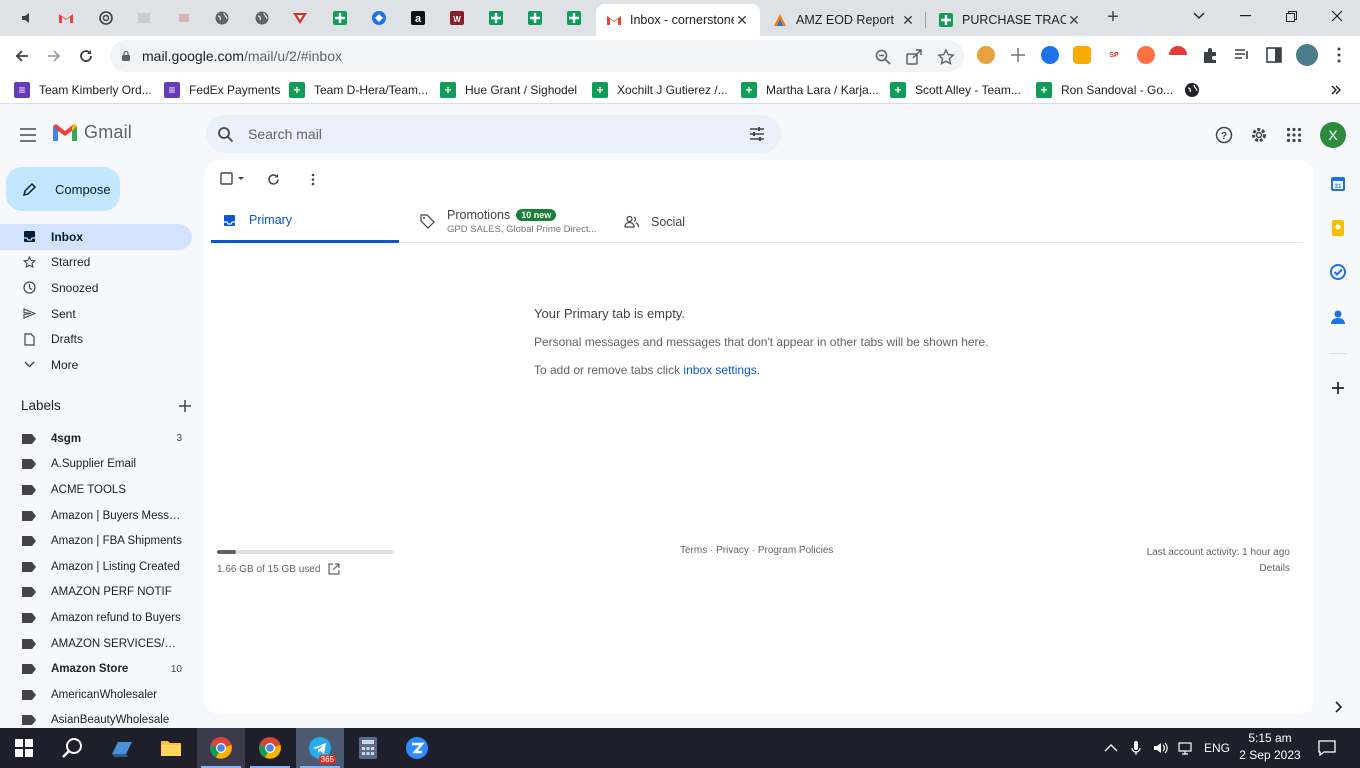  What do you see at coordinates (222, 18) in the screenshot?
I see `tab-globe-icon` at bounding box center [222, 18].